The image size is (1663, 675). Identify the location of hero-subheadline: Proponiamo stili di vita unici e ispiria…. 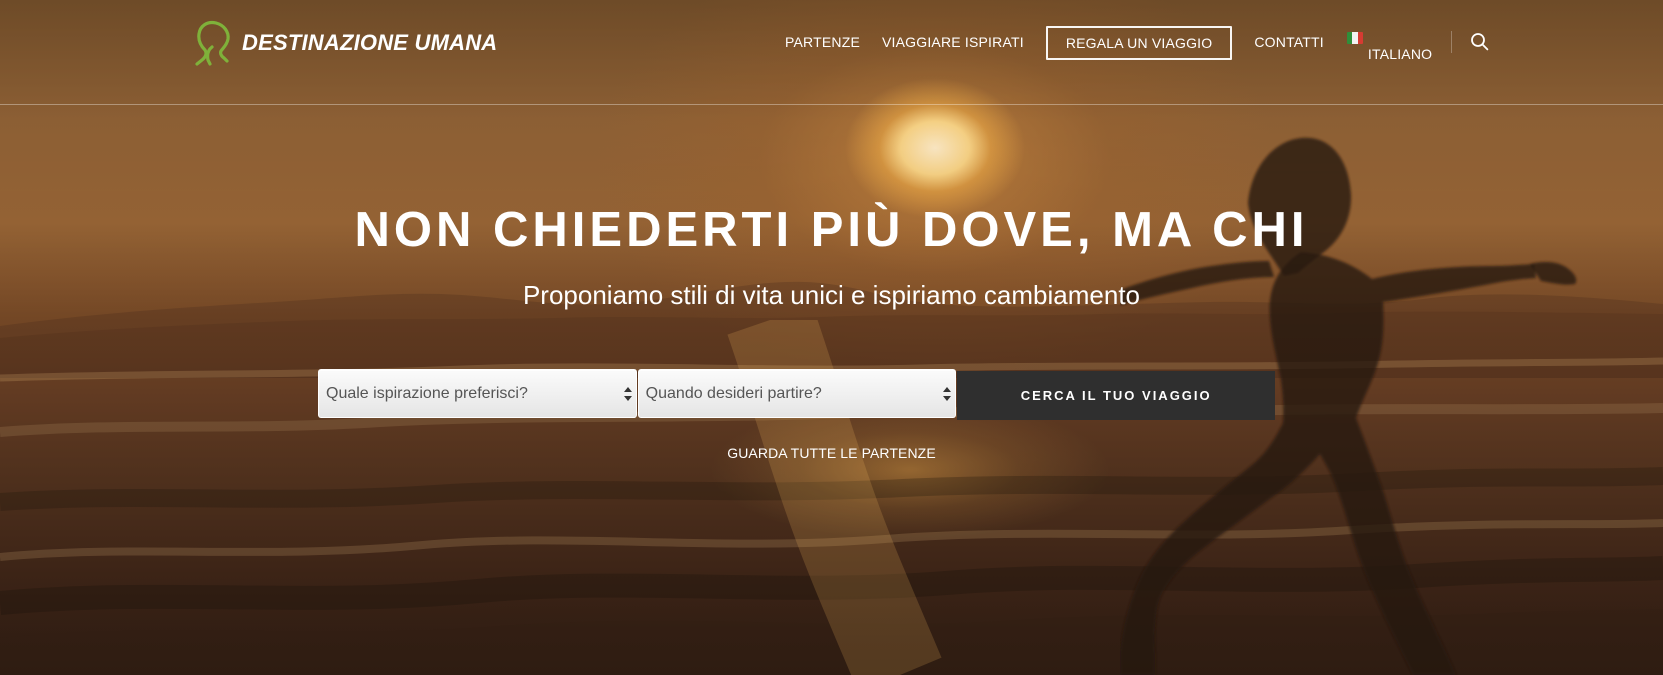
(831, 295).